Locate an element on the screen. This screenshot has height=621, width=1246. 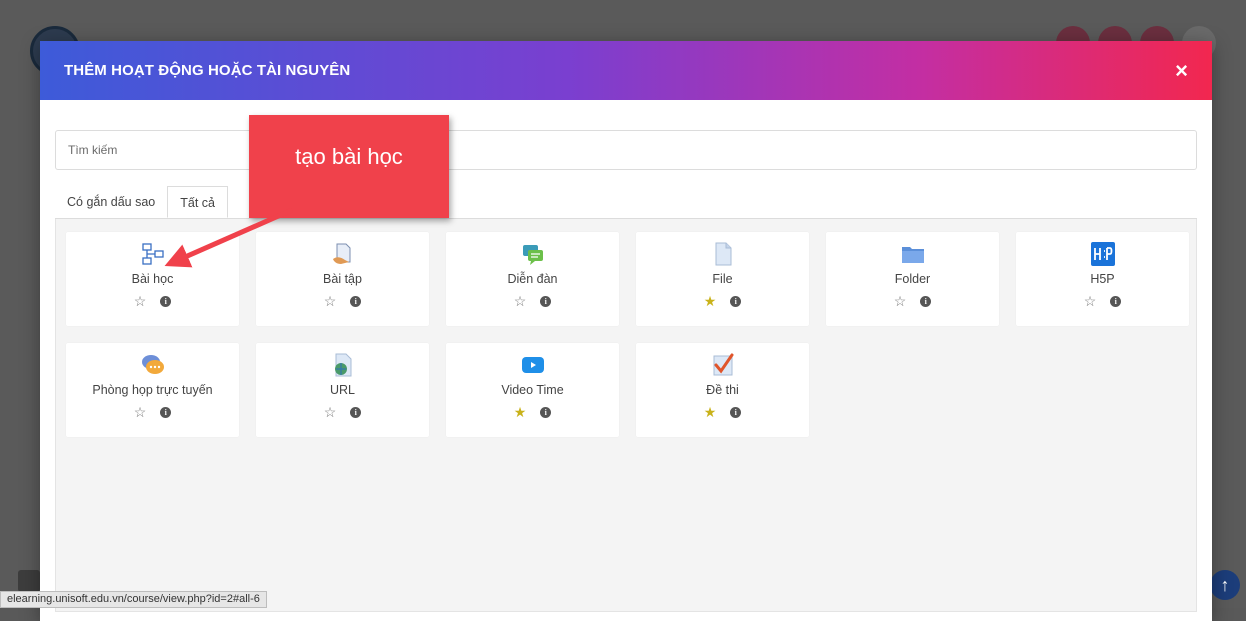
activity-card-video-time: Video Time ★ i is located at coordinates (532, 390).